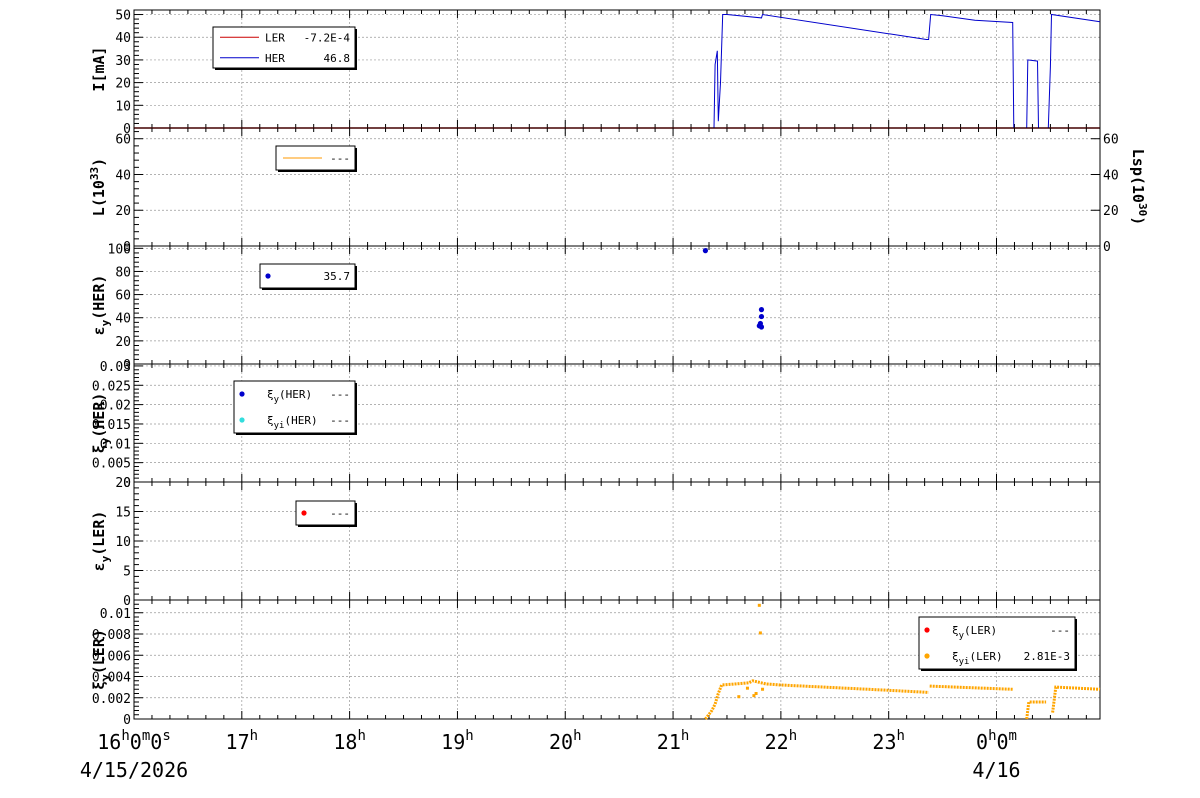 The height and width of the screenshot is (798, 1200). Describe the element at coordinates (1139, 187) in the screenshot. I see `y-axis-title-right: Lsp(1030)` at that location.